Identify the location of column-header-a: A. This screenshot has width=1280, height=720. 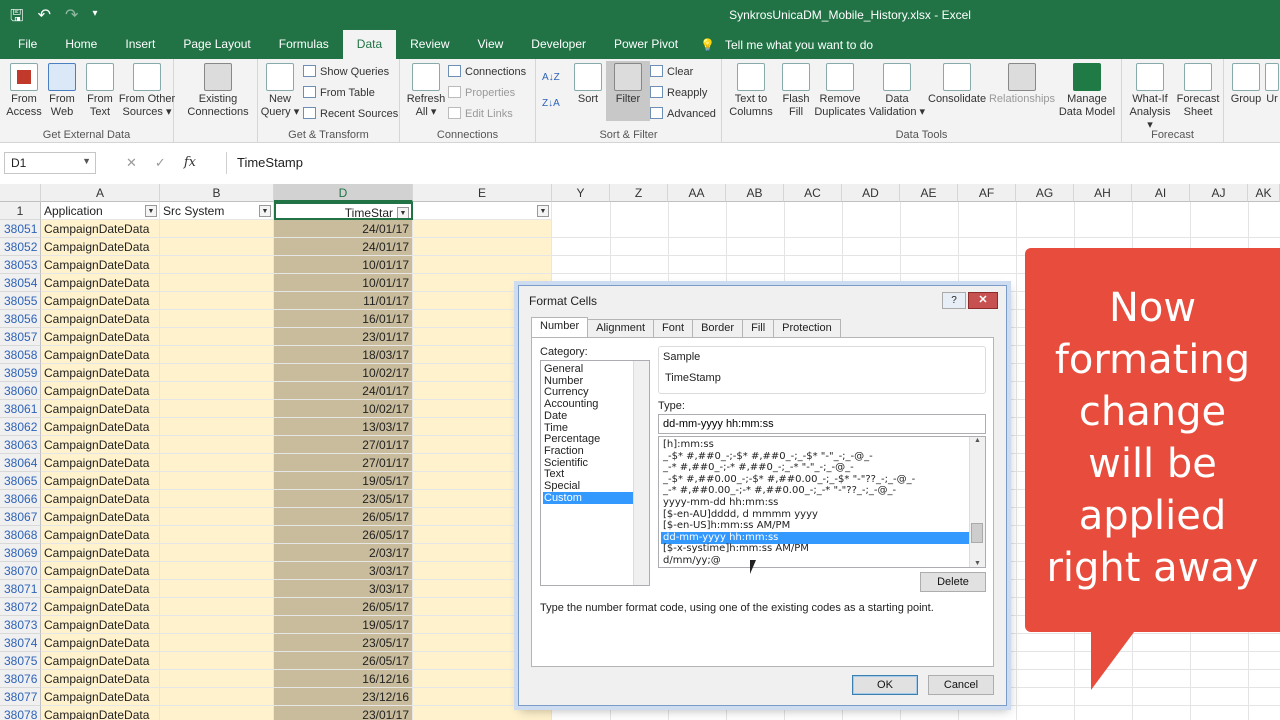
(100, 193).